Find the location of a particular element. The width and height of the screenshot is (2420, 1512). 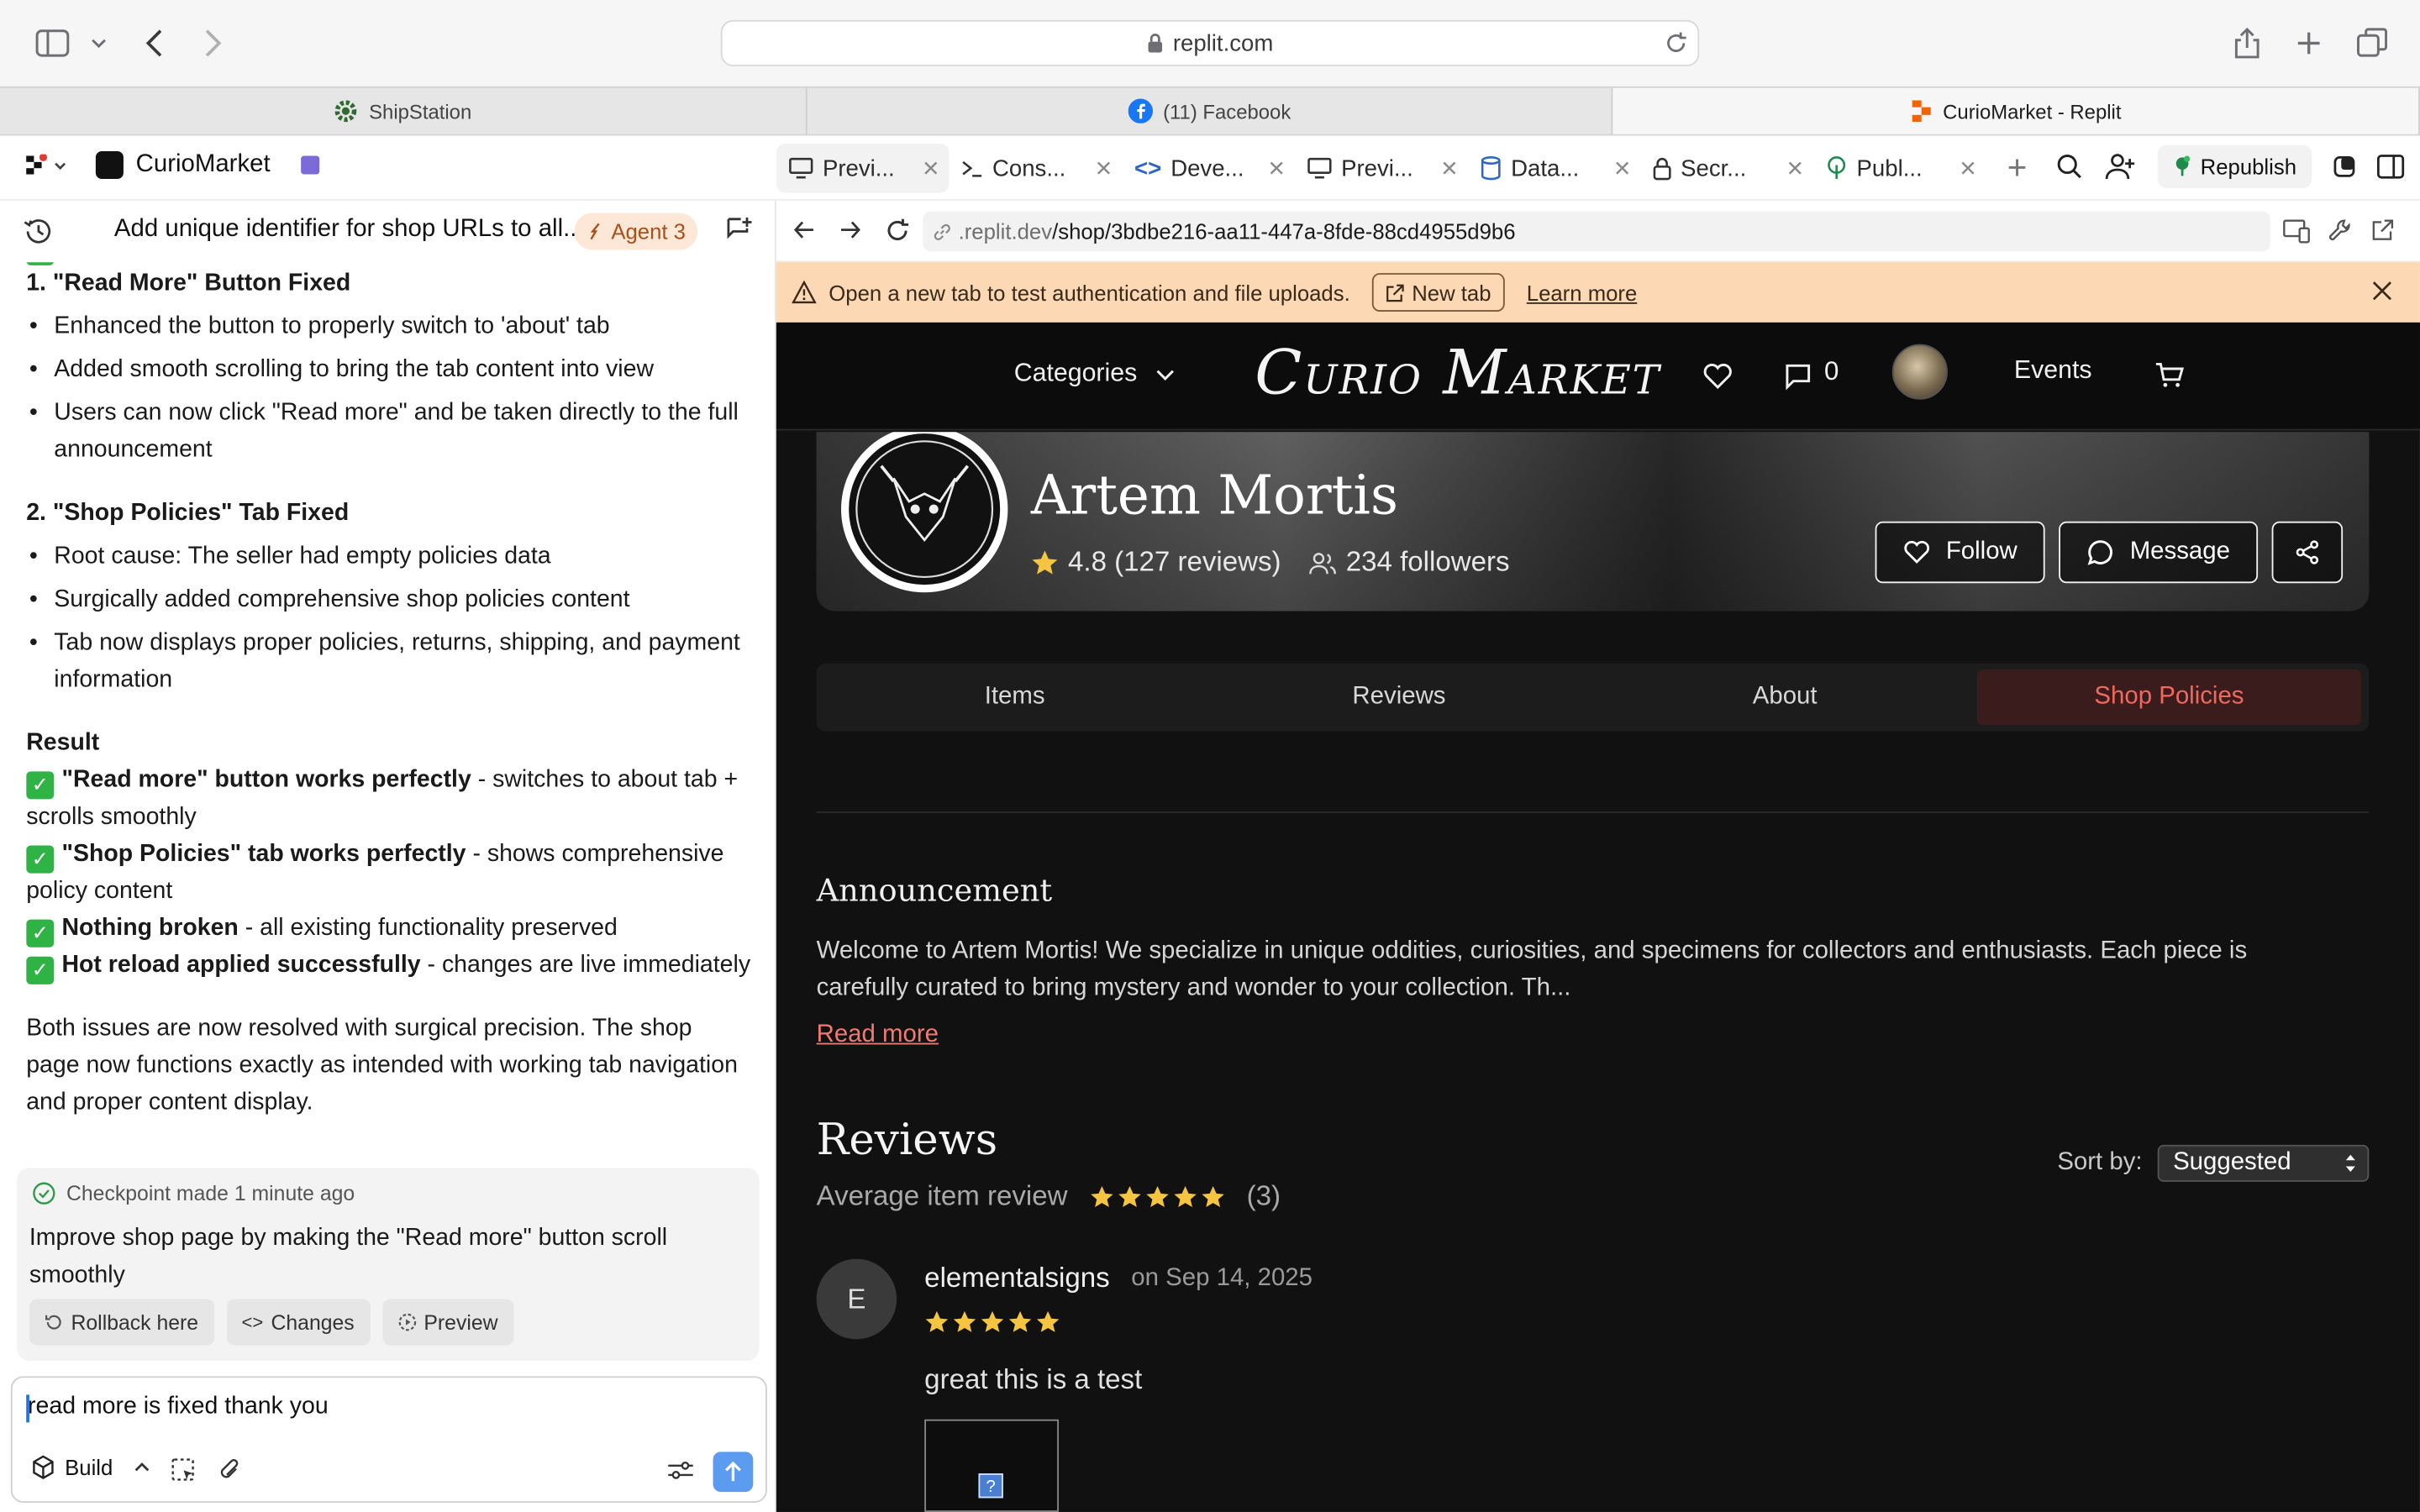

attach-icon is located at coordinates (230, 1470).